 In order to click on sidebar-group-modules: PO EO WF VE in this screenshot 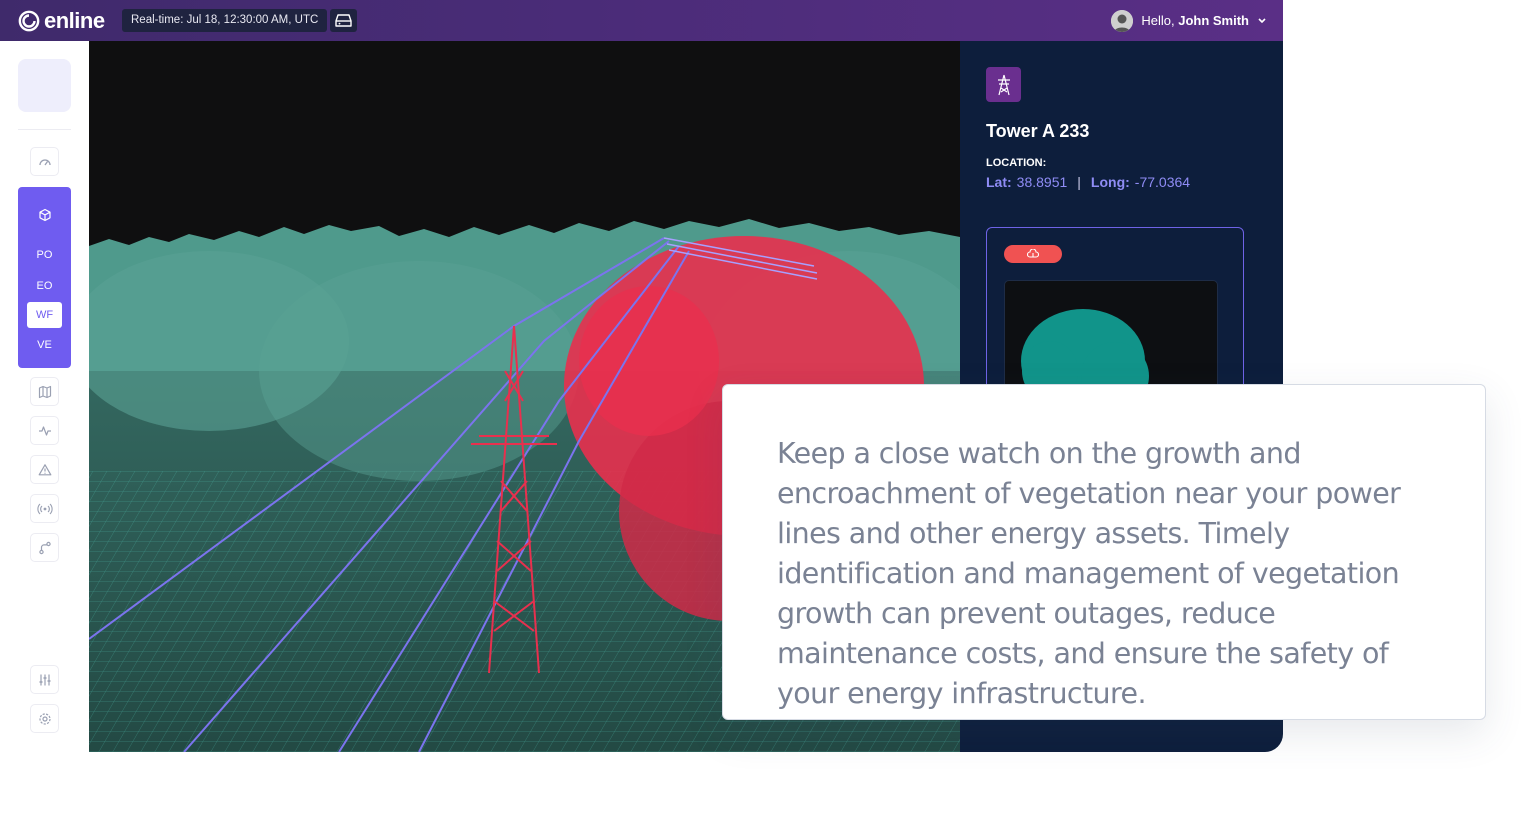, I will do `click(44, 277)`.